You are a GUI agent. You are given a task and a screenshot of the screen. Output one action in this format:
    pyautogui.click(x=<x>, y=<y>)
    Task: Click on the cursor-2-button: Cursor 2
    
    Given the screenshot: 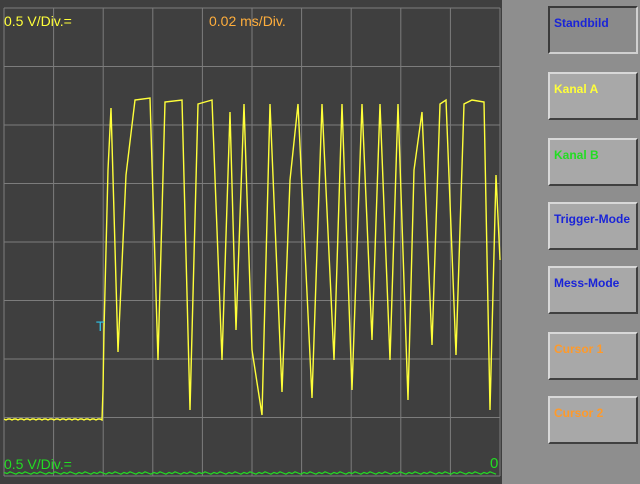 What is the action you would take?
    pyautogui.click(x=593, y=420)
    